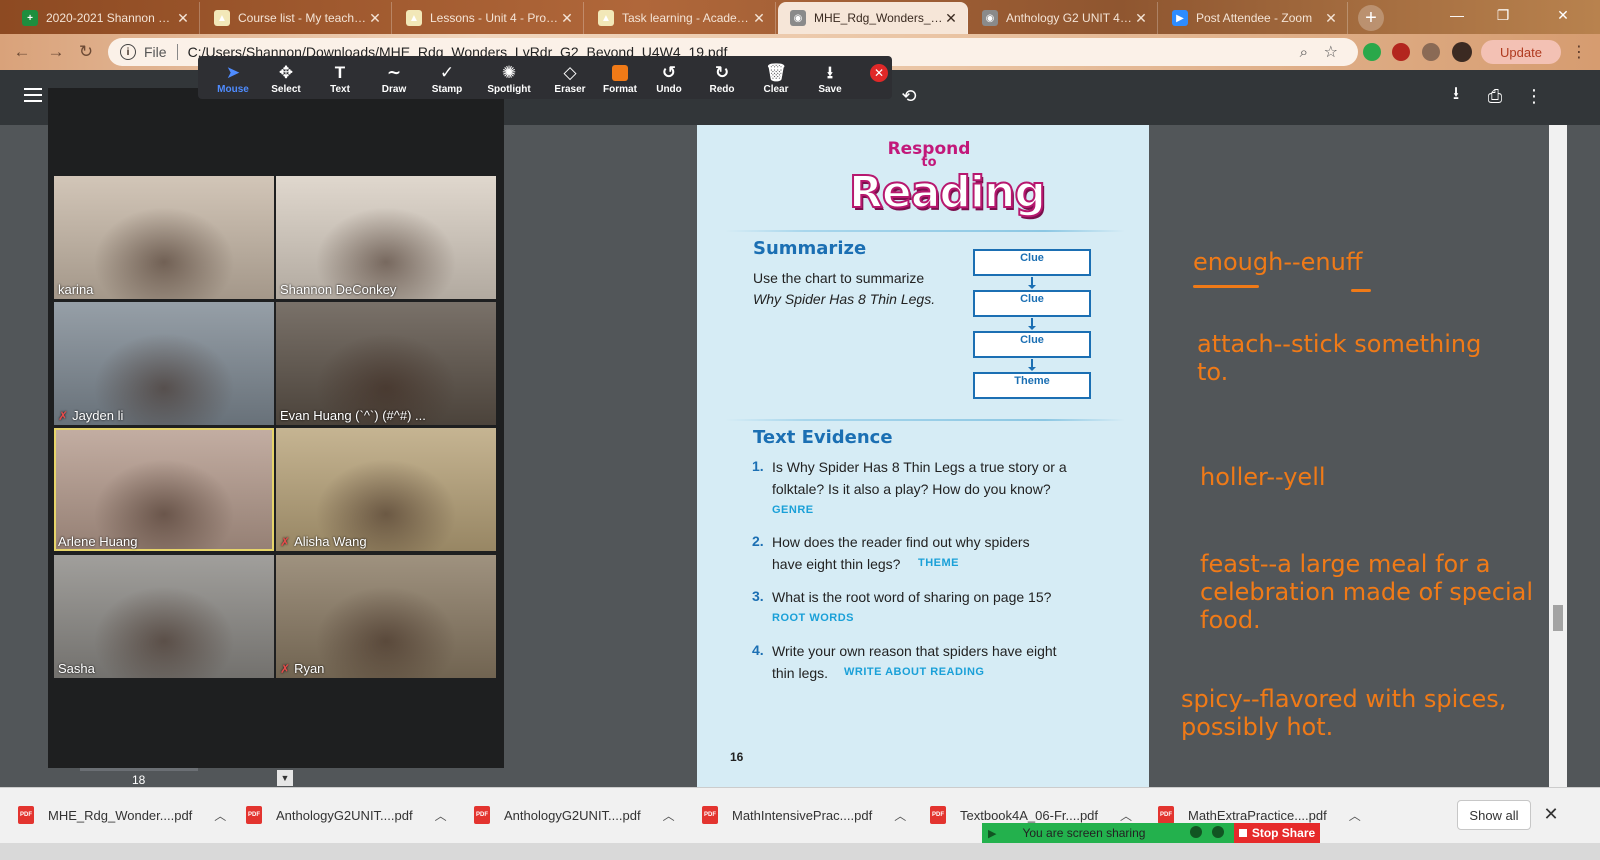 This screenshot has height=860, width=1600. I want to click on extension-icon-green, so click(1372, 52).